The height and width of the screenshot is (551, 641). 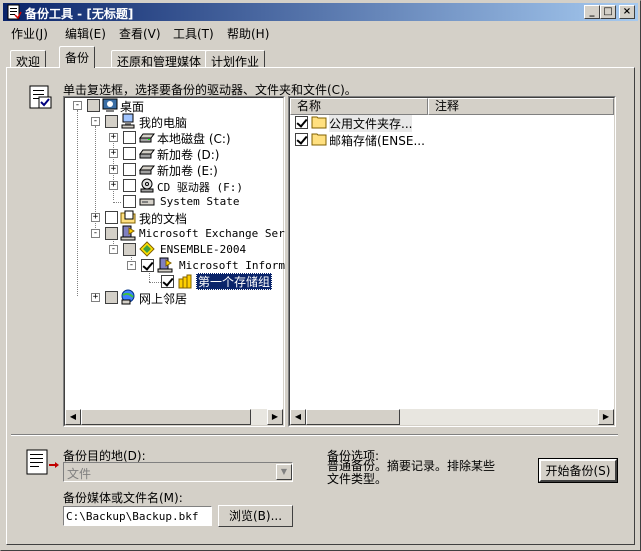 I want to click on column-header-name: 名称, so click(x=359, y=106).